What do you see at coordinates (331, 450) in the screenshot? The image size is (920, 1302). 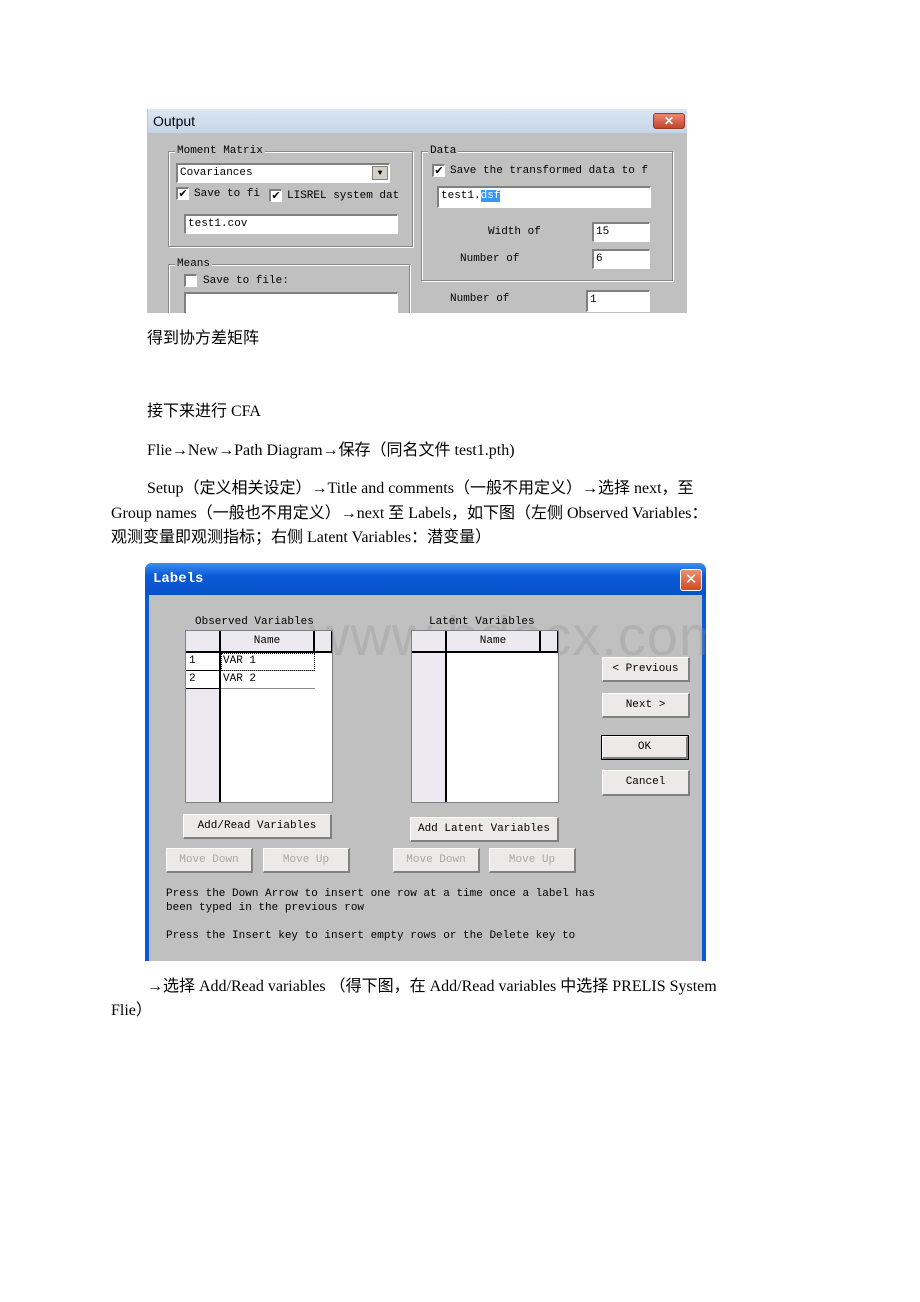 I see `paragraph-file-new: Flie→New→Path Diagram→保存（同名文件 test1.pth)` at bounding box center [331, 450].